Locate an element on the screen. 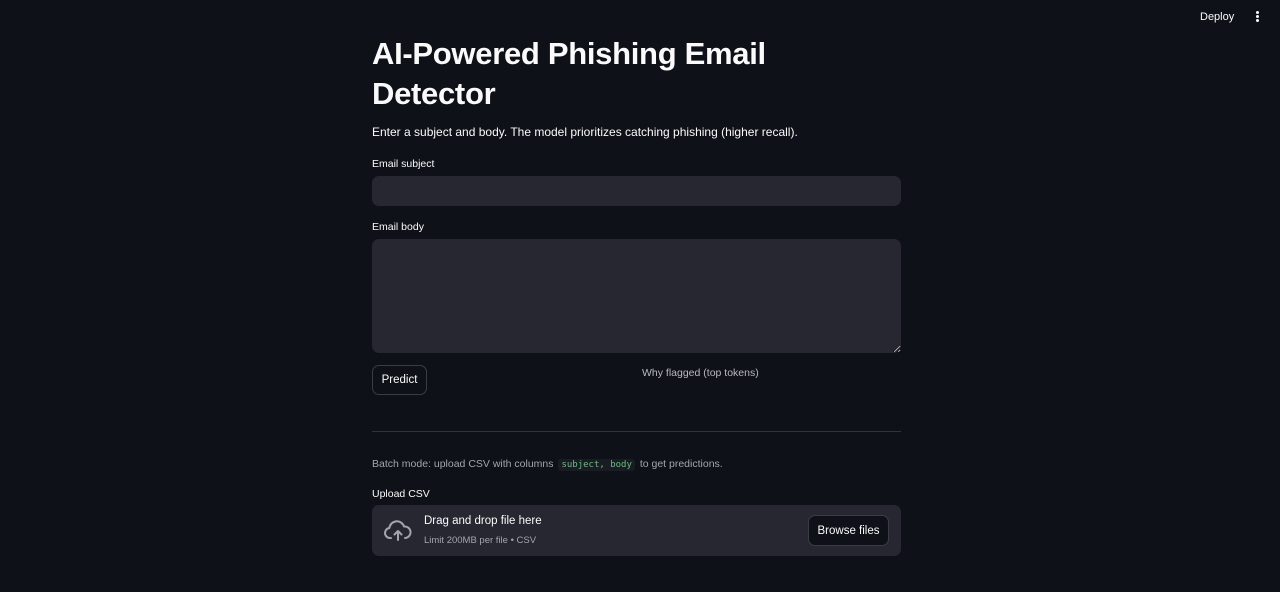 This screenshot has height=592, width=1280. browse-files-button: Browse files is located at coordinates (848, 530).